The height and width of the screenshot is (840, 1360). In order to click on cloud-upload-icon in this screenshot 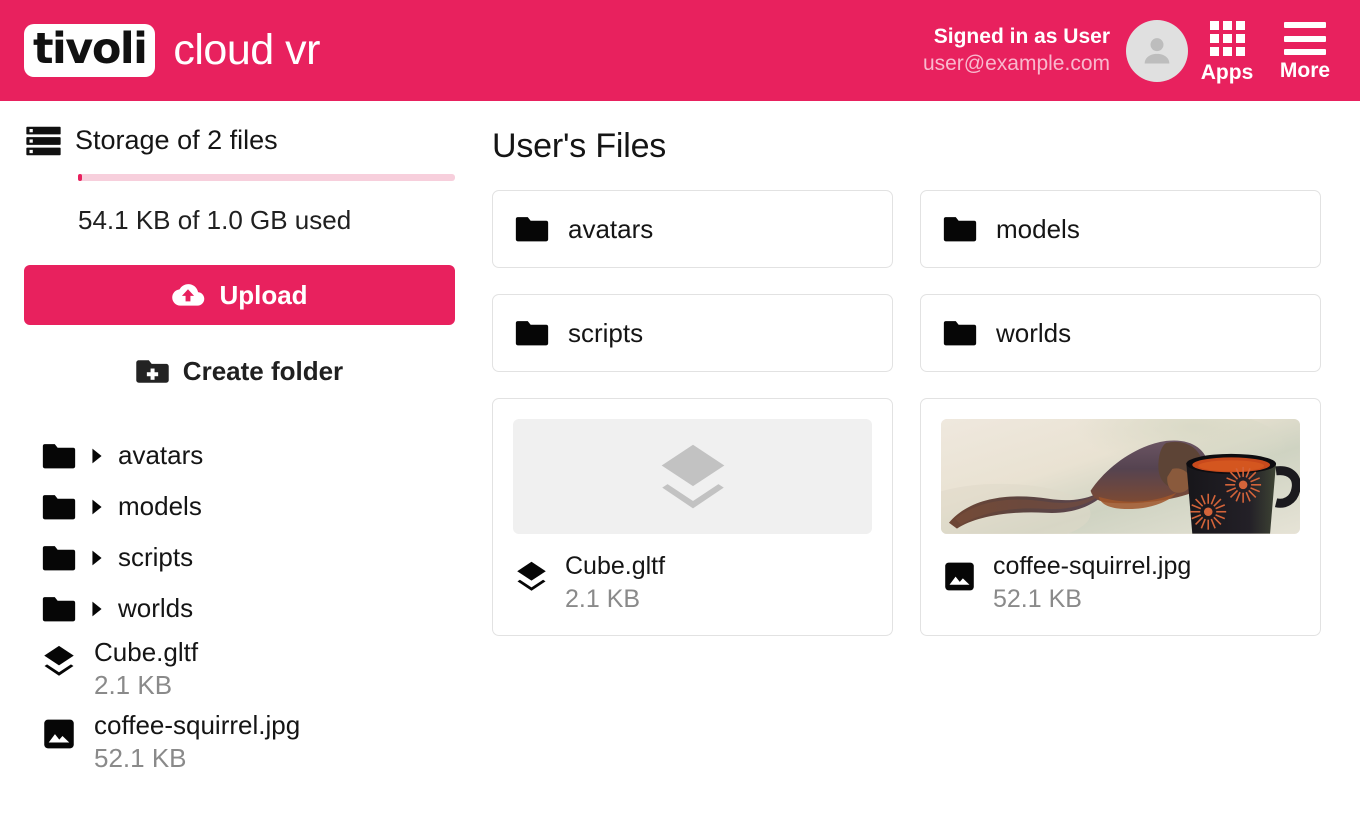, I will do `click(188, 295)`.